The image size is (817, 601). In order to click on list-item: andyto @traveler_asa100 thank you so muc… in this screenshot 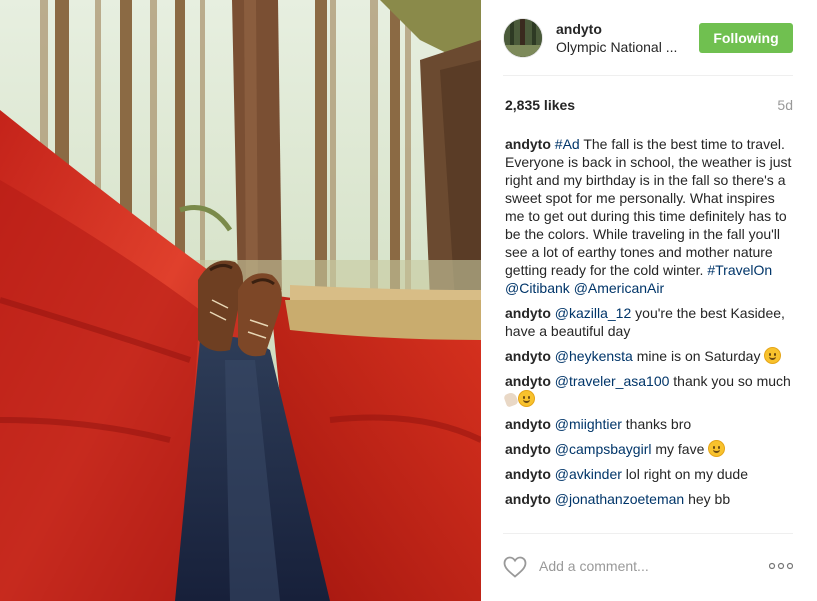, I will do `click(649, 390)`.